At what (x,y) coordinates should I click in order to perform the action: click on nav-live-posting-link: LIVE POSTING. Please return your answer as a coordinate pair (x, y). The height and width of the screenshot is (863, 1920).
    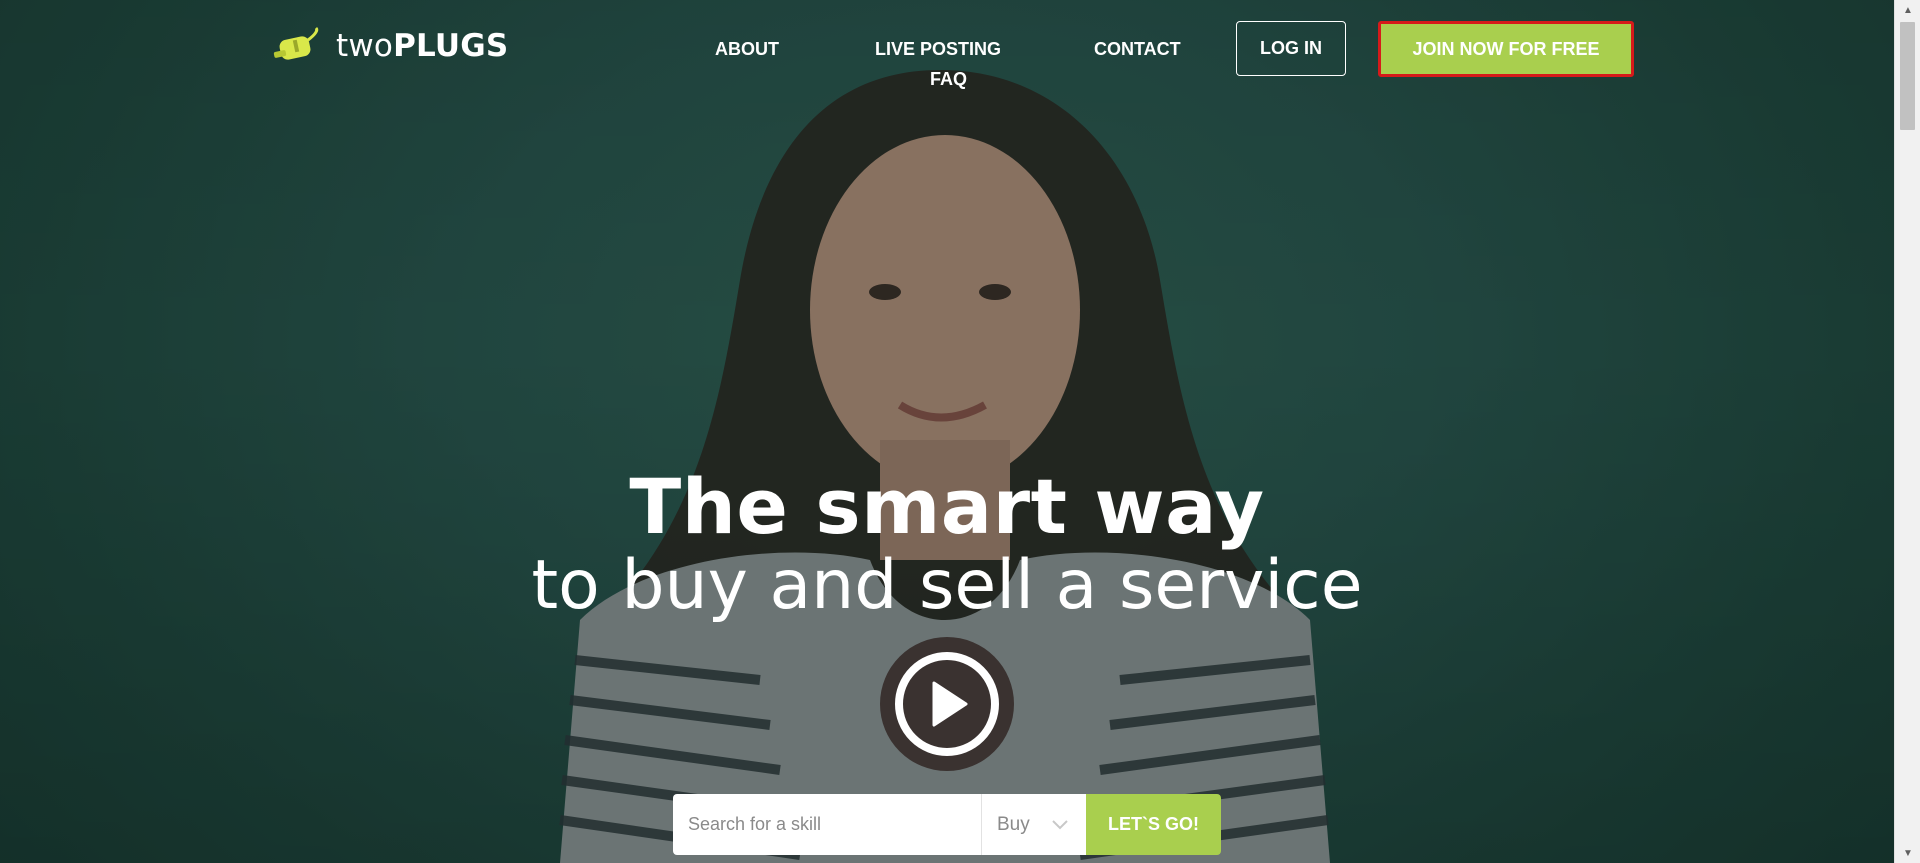
    Looking at the image, I should click on (938, 49).